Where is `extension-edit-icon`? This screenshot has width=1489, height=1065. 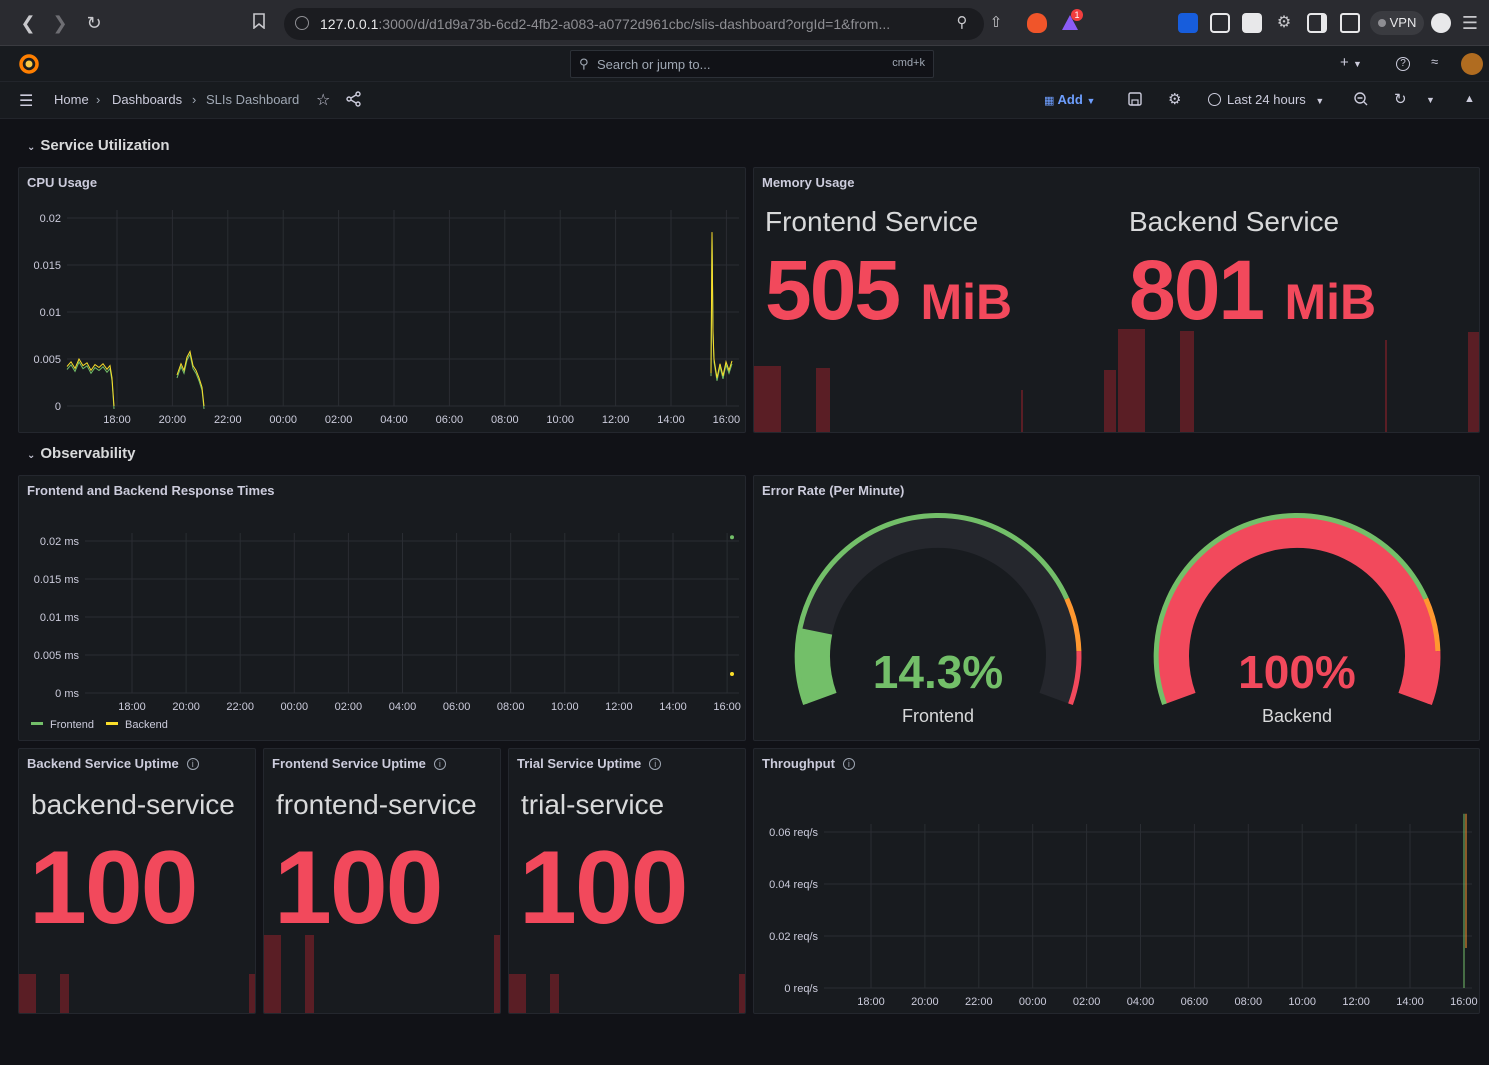
extension-edit-icon is located at coordinates (1252, 23).